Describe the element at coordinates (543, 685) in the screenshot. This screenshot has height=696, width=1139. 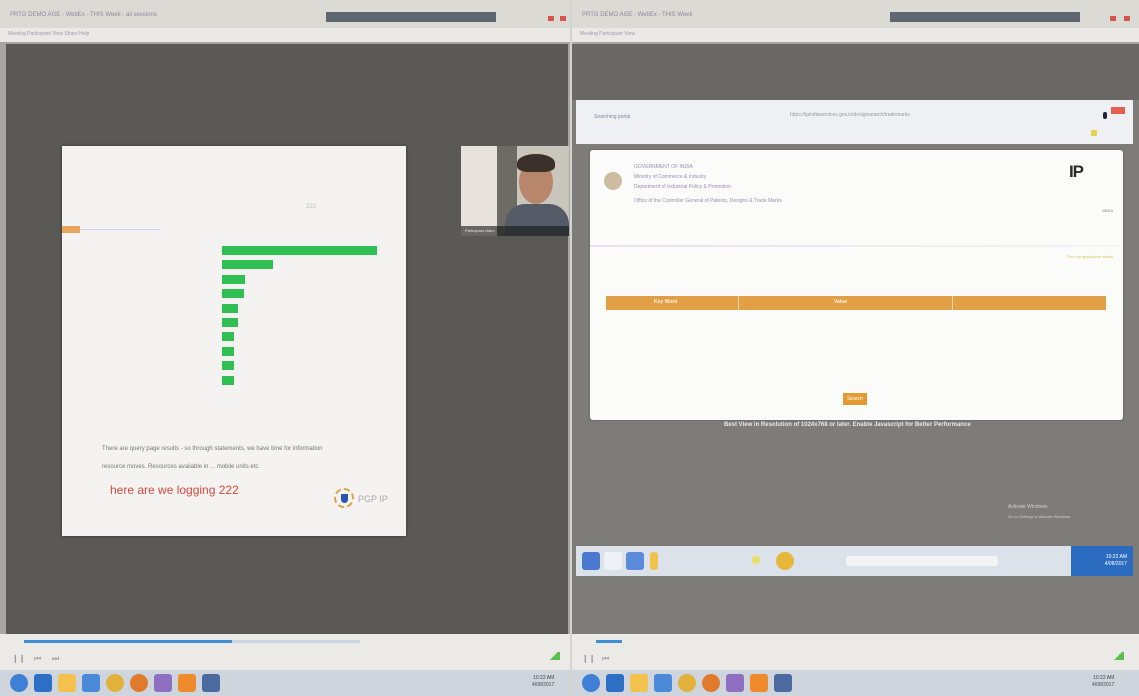
I see `clock-date: 4/08/2017` at that location.